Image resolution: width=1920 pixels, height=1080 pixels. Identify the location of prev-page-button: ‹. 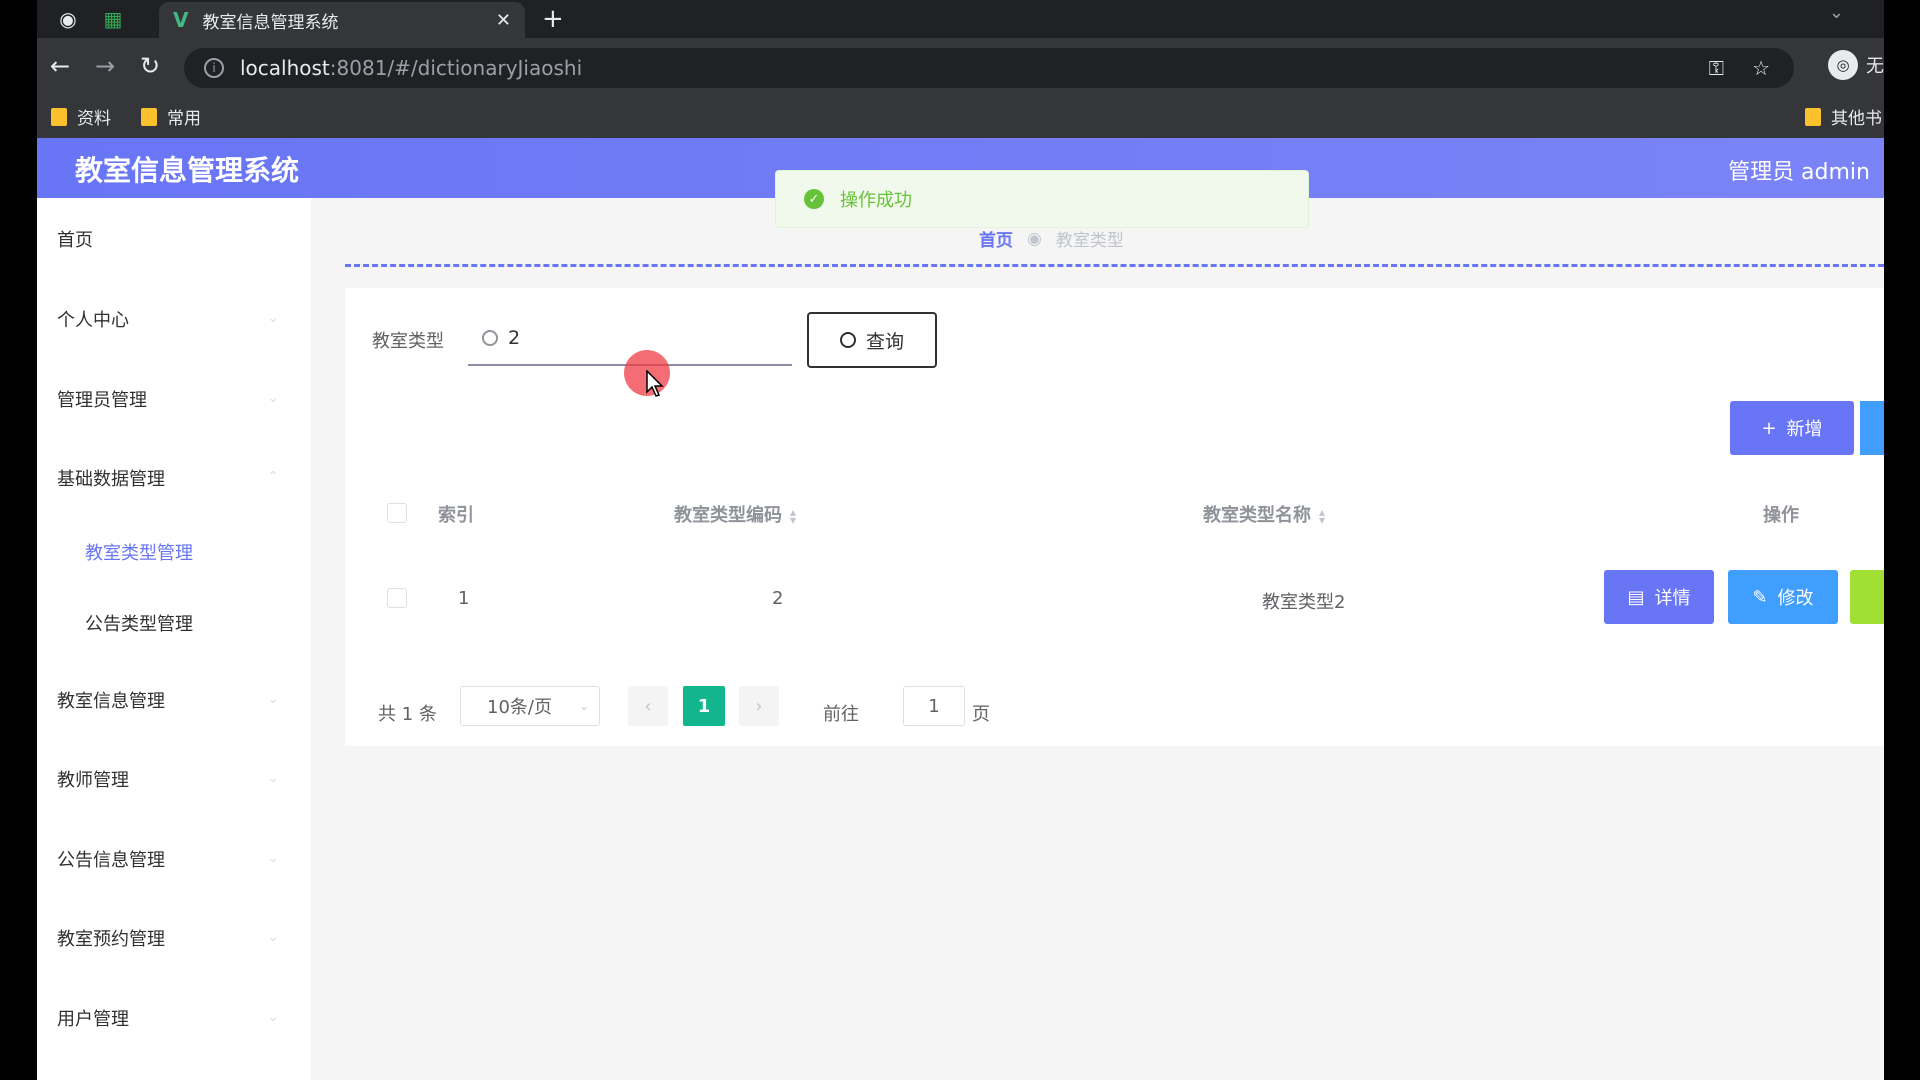
(648, 706).